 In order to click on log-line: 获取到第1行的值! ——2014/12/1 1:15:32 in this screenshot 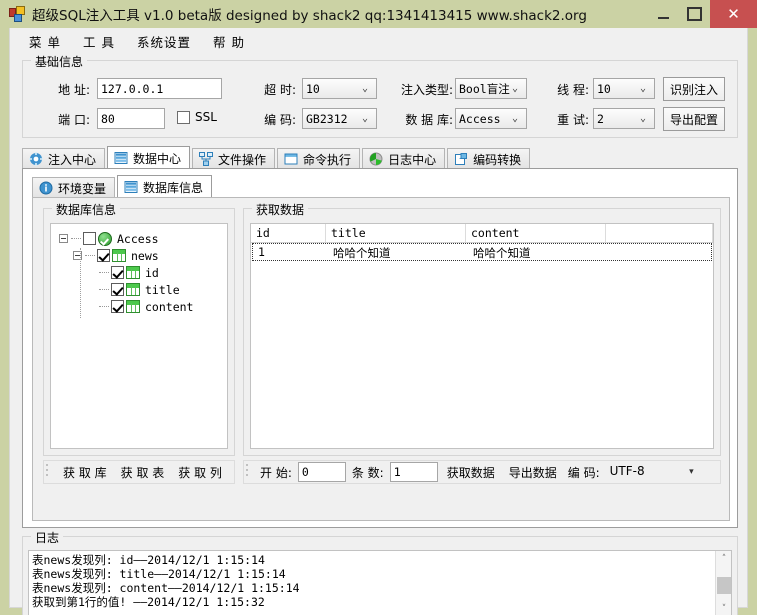, I will do `click(148, 602)`.